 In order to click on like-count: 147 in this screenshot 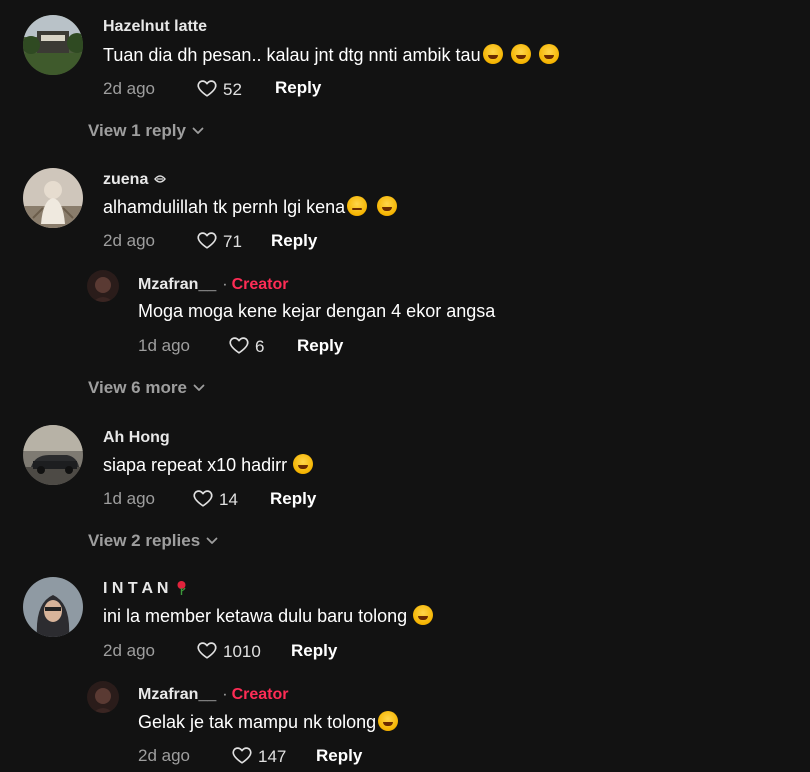, I will do `click(272, 756)`.